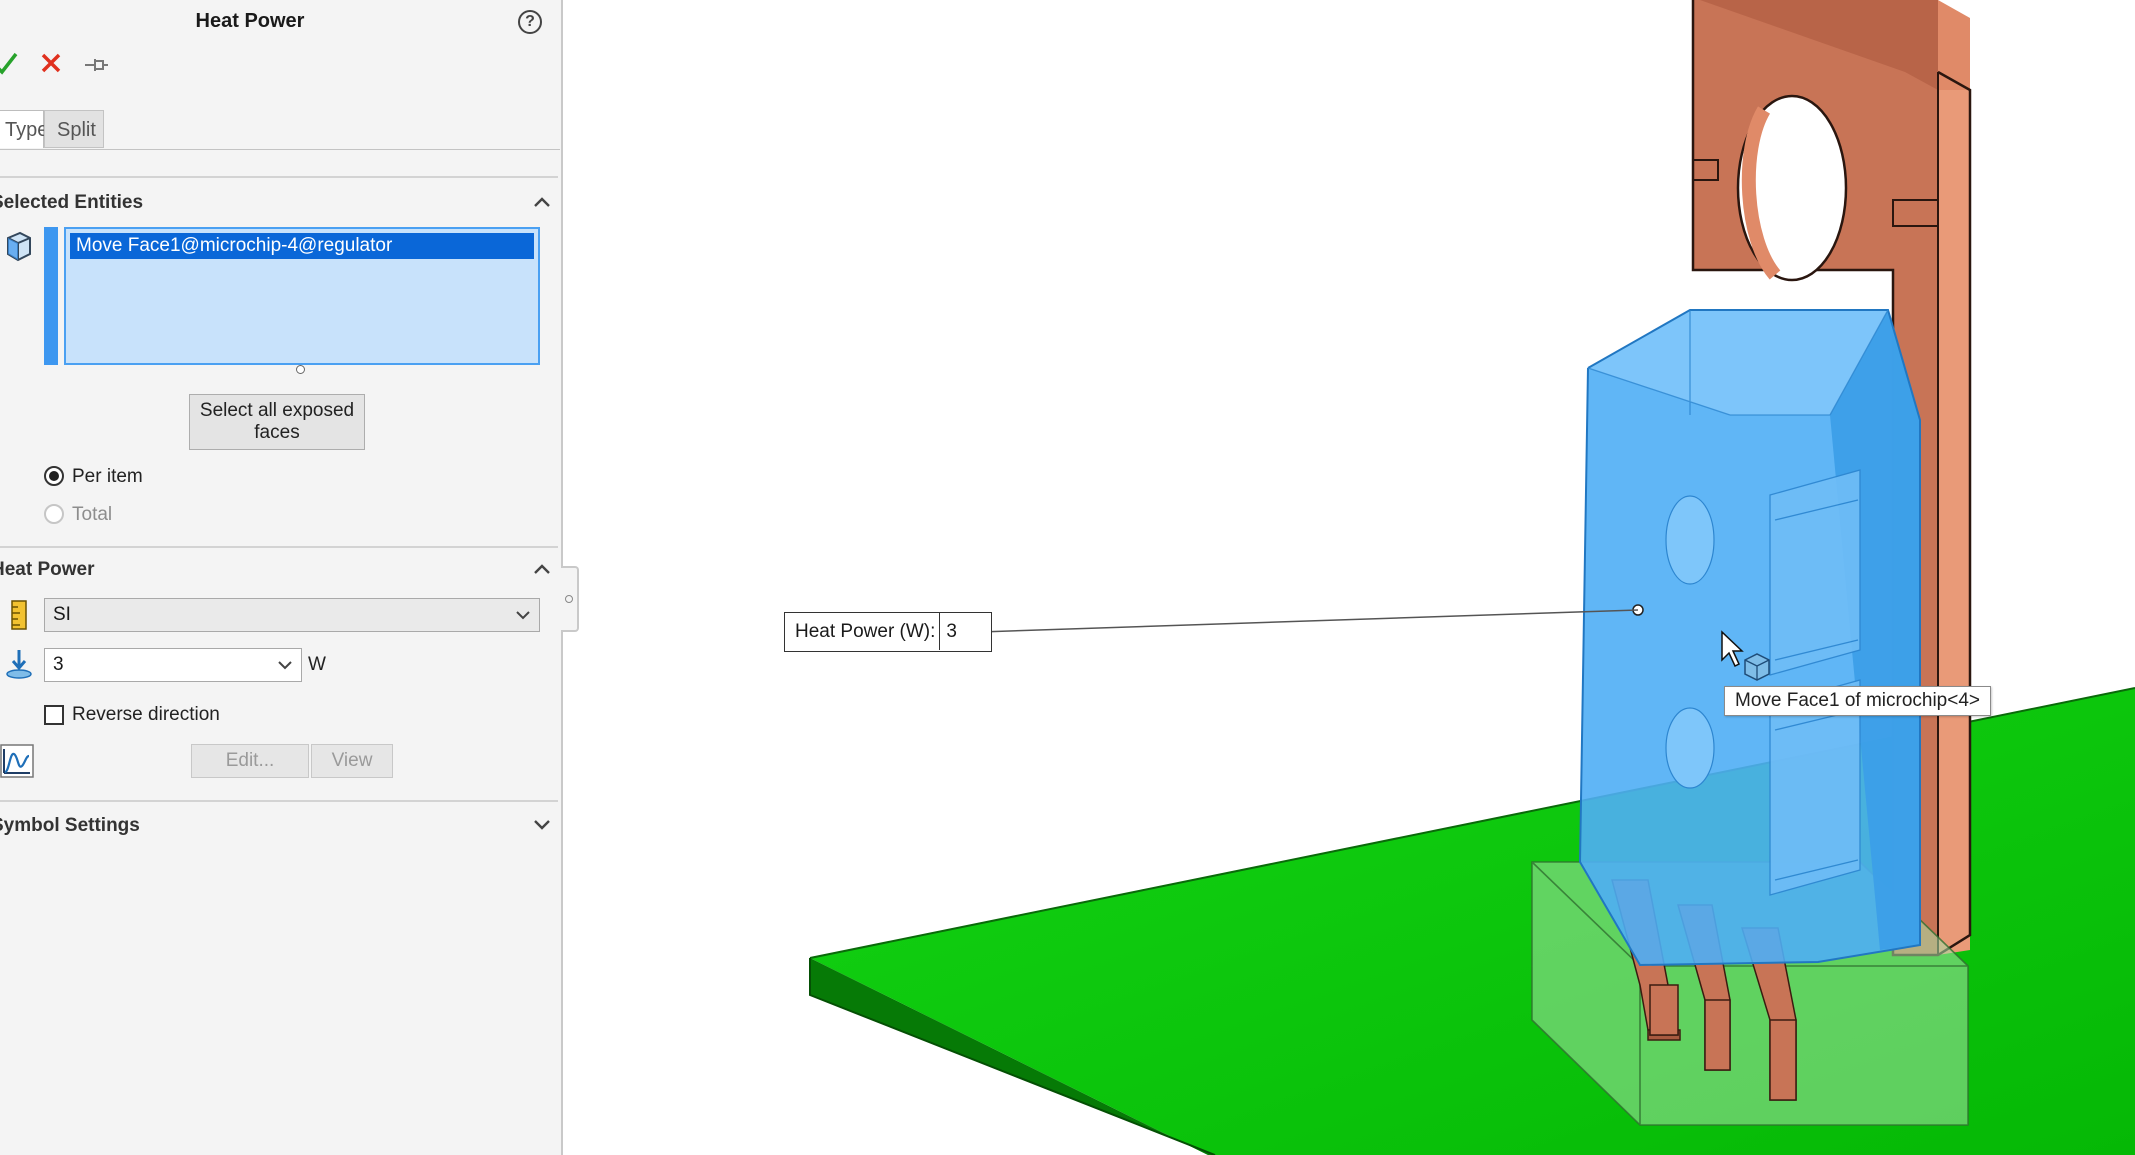  Describe the element at coordinates (863, 631) in the screenshot. I see `callout-label: Heat Power (W):` at that location.